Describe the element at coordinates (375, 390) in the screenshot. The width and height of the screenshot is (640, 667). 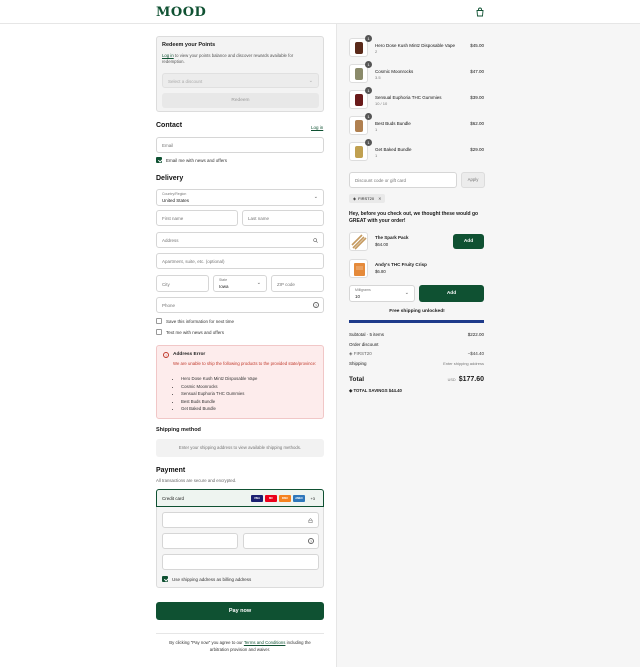
I see `total-savings: ◈ TOTAL SAVINGS $44.40` at that location.